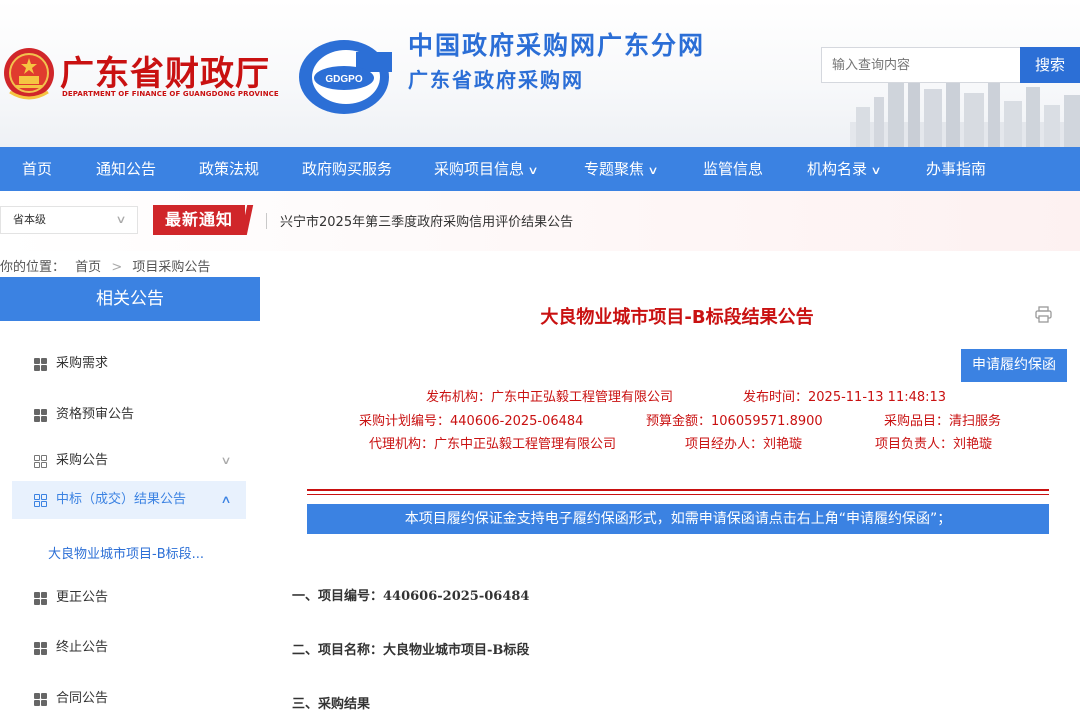 The height and width of the screenshot is (721, 1080). Describe the element at coordinates (934, 444) in the screenshot. I see `meta-manager: 项目负责人：刘艳璇` at that location.